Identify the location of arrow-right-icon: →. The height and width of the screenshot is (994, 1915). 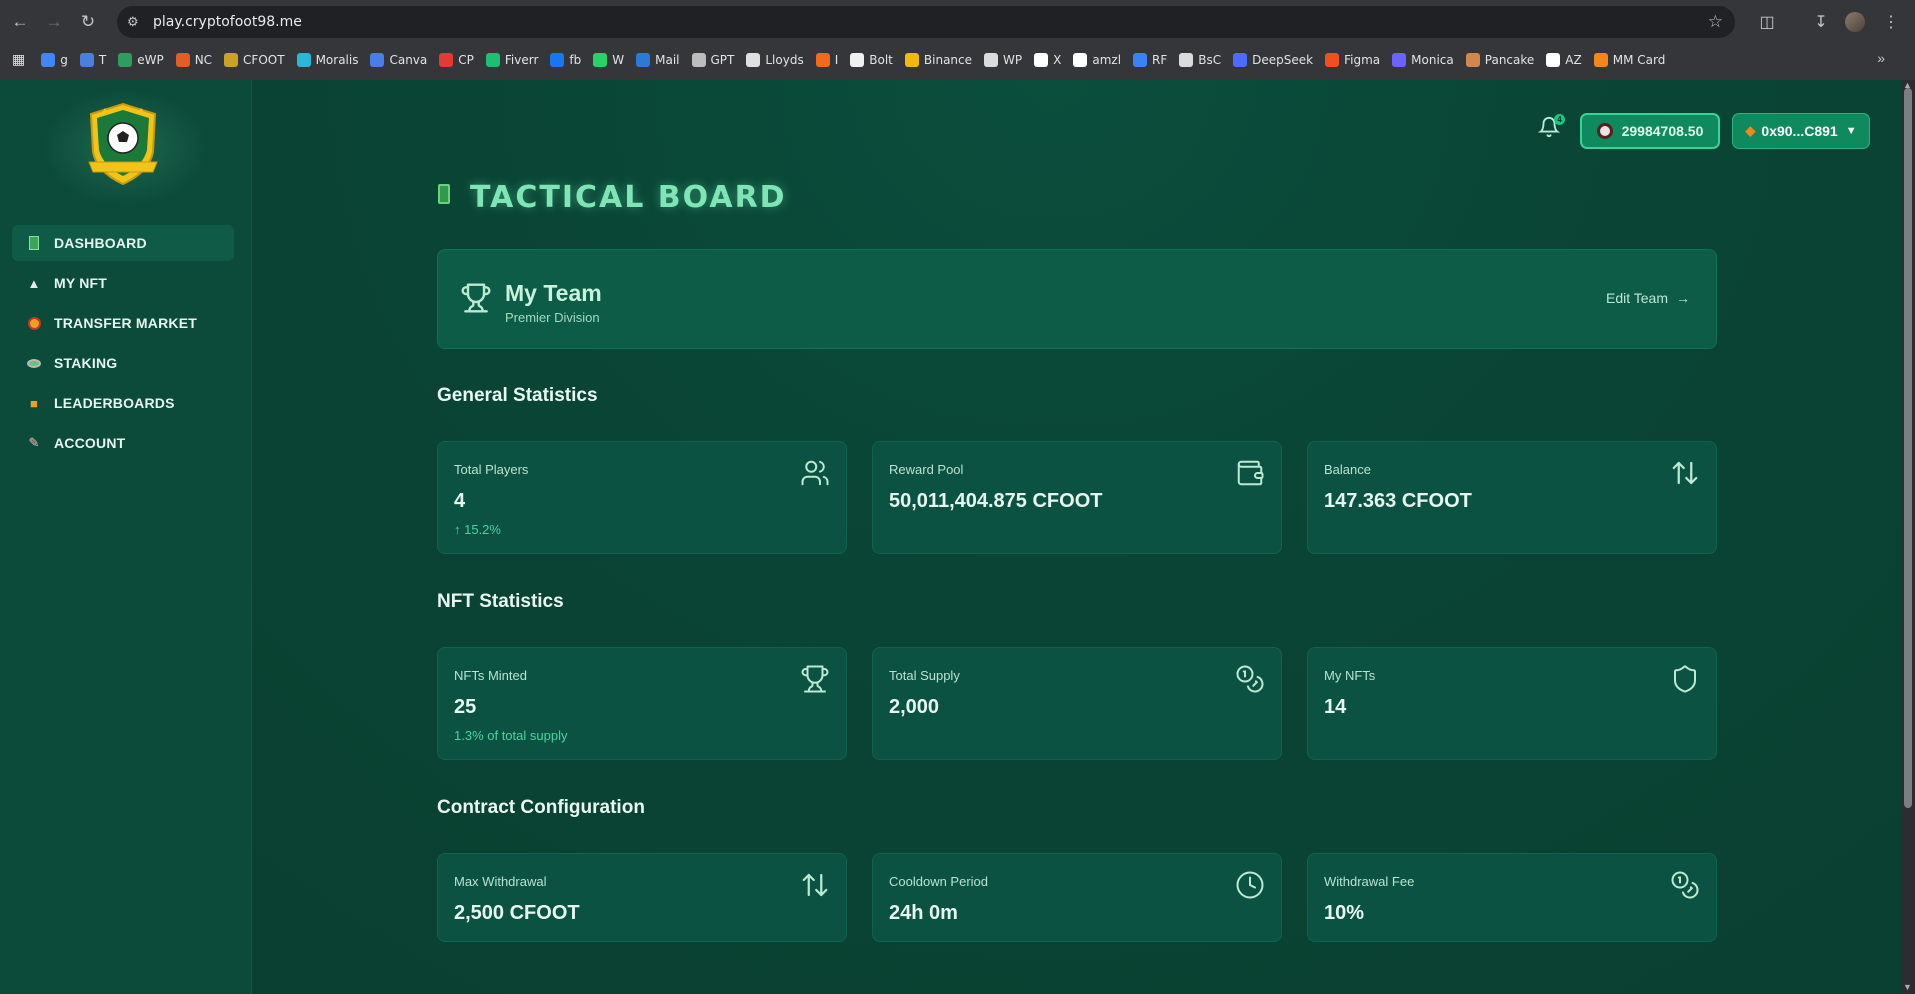
(1683, 298).